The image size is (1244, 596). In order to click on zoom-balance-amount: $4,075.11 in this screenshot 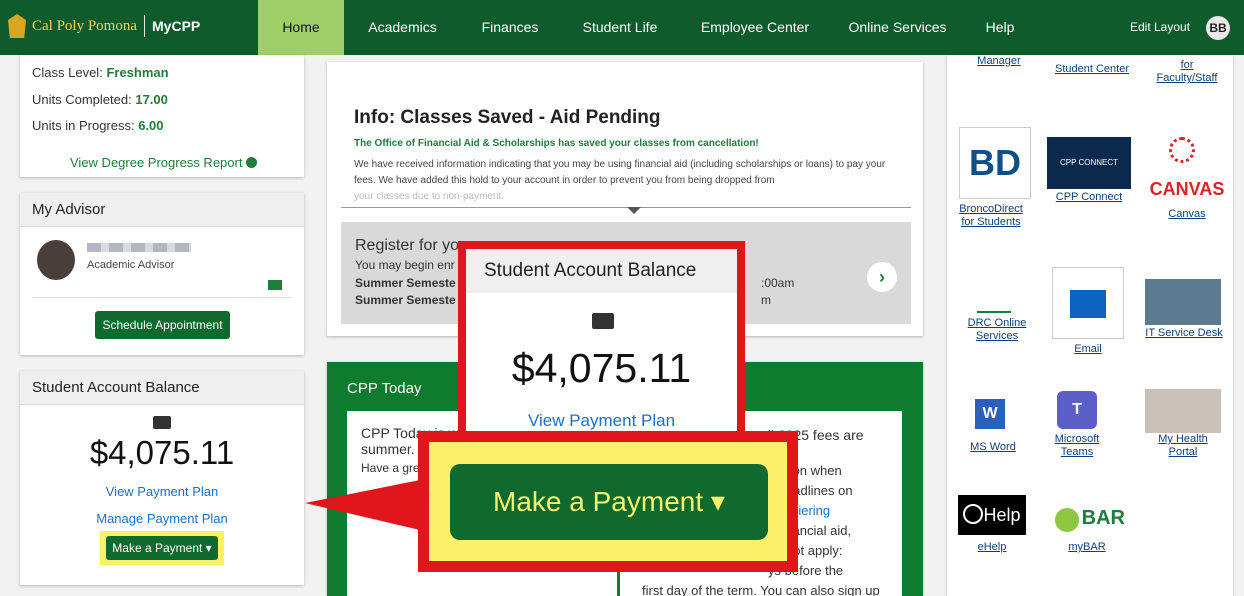, I will do `click(601, 368)`.